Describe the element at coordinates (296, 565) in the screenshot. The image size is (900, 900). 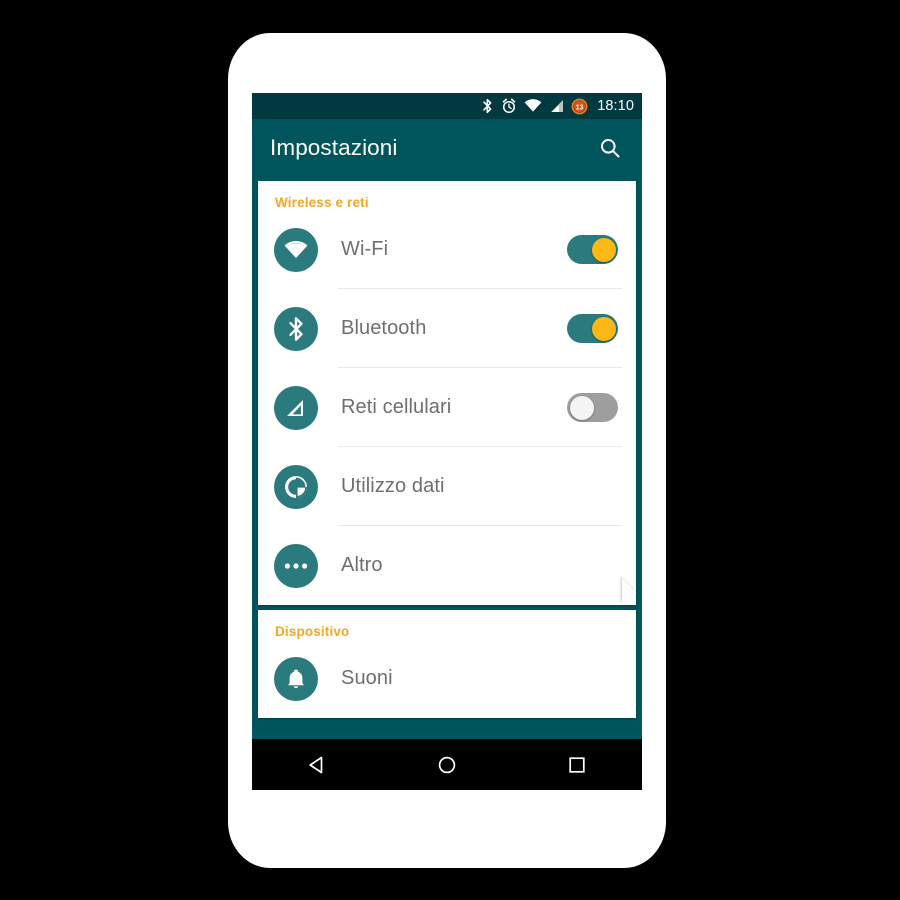
I see `more-horizontal-icon` at that location.